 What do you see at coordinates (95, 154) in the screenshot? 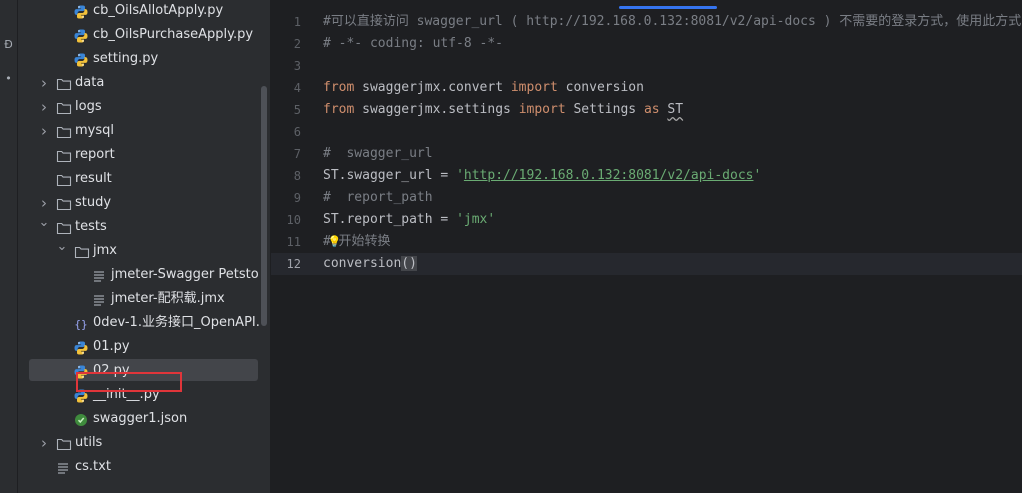
I see `tree-item-label: report` at bounding box center [95, 154].